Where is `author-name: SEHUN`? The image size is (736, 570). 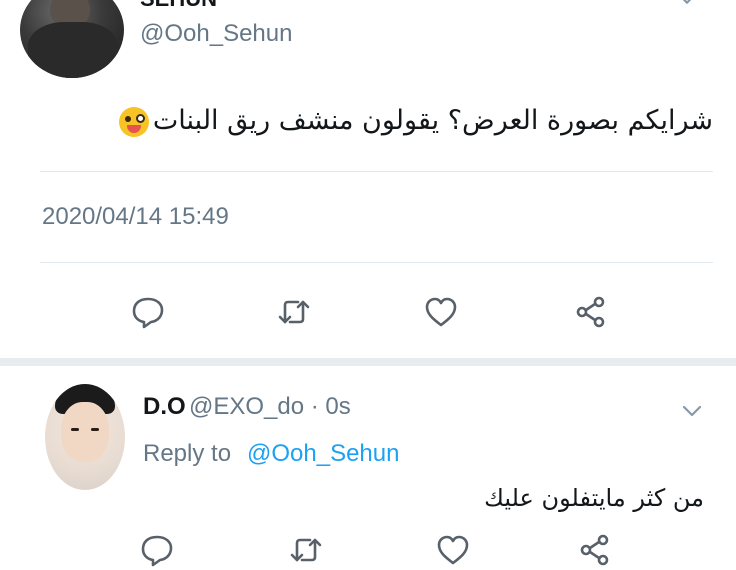 author-name: SEHUN is located at coordinates (178, 6).